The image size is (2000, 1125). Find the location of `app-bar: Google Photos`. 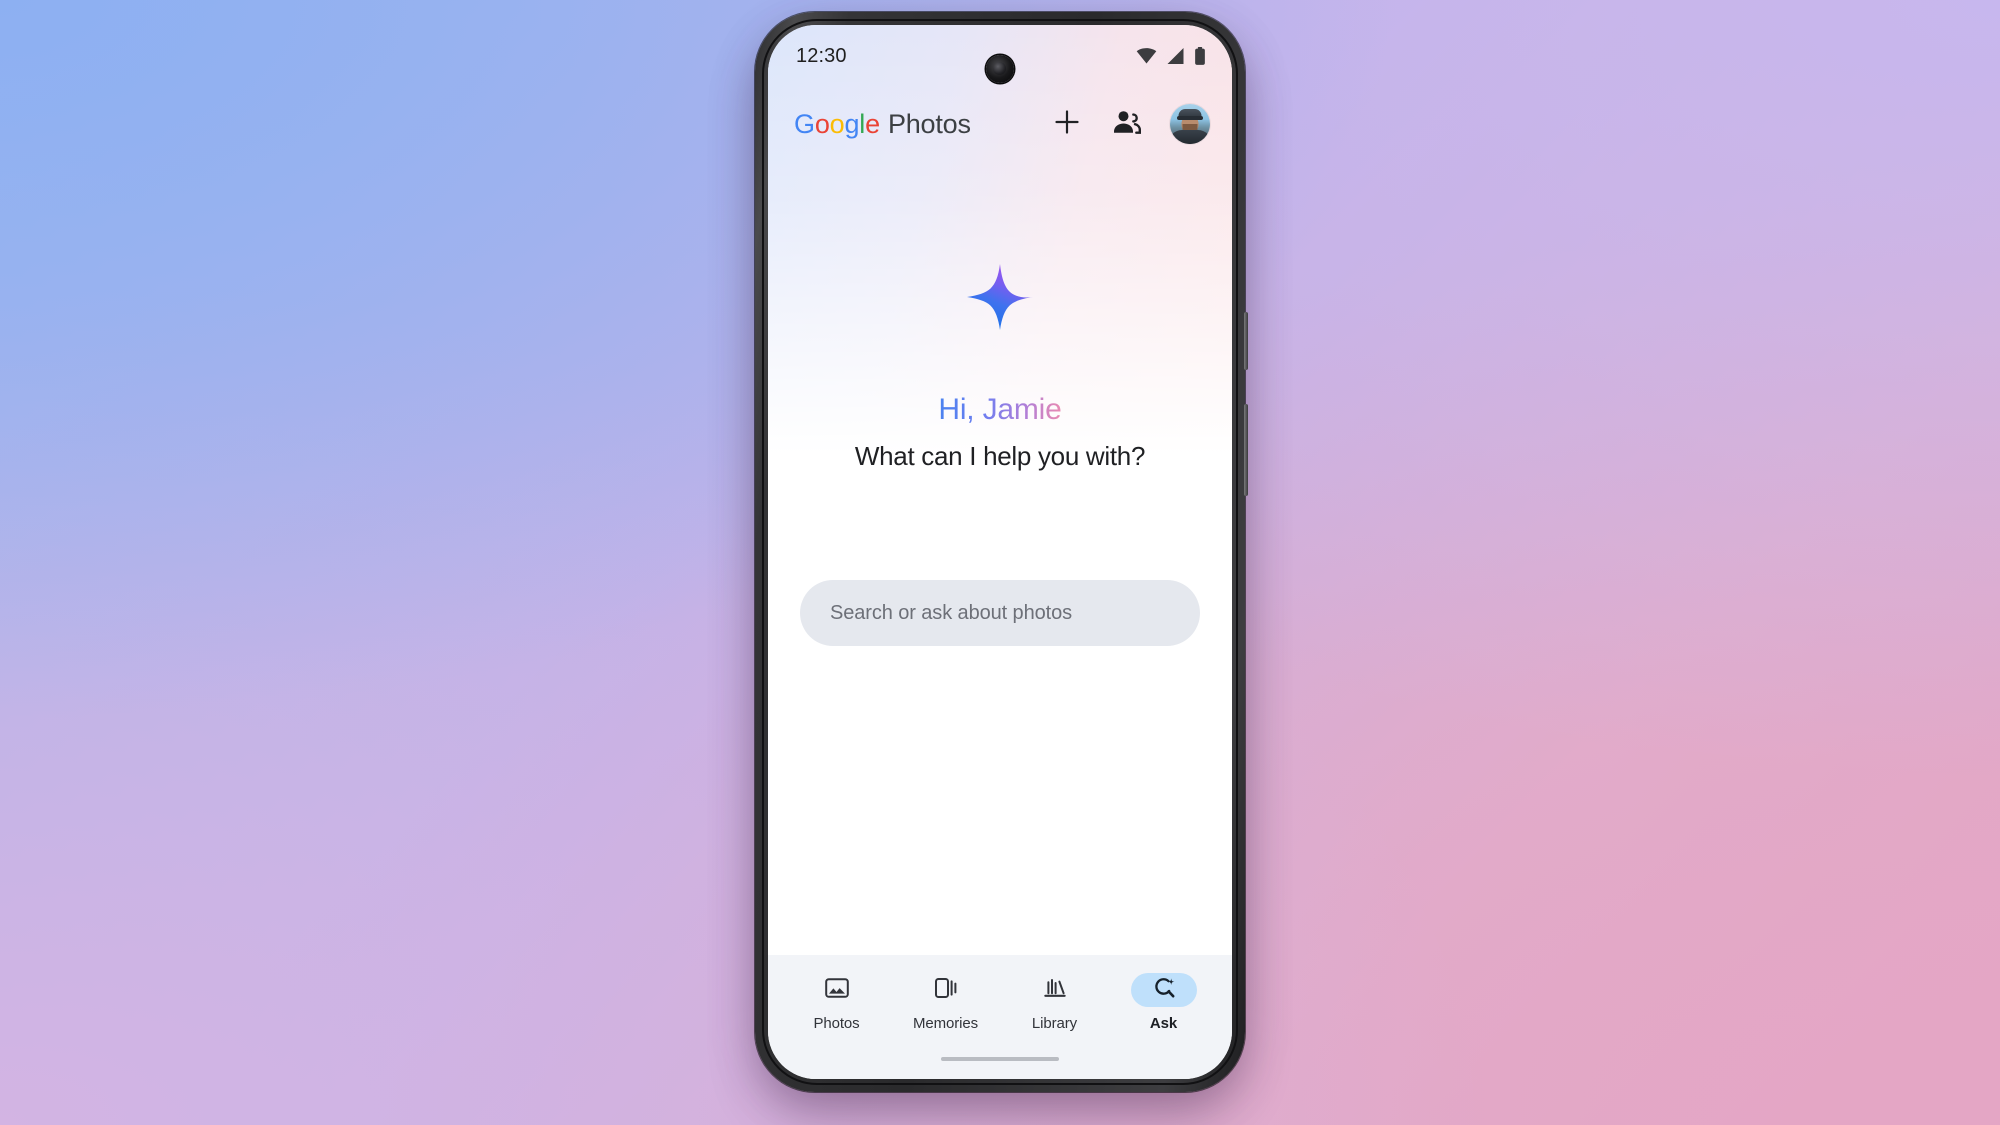

app-bar: Google Photos is located at coordinates (1000, 124).